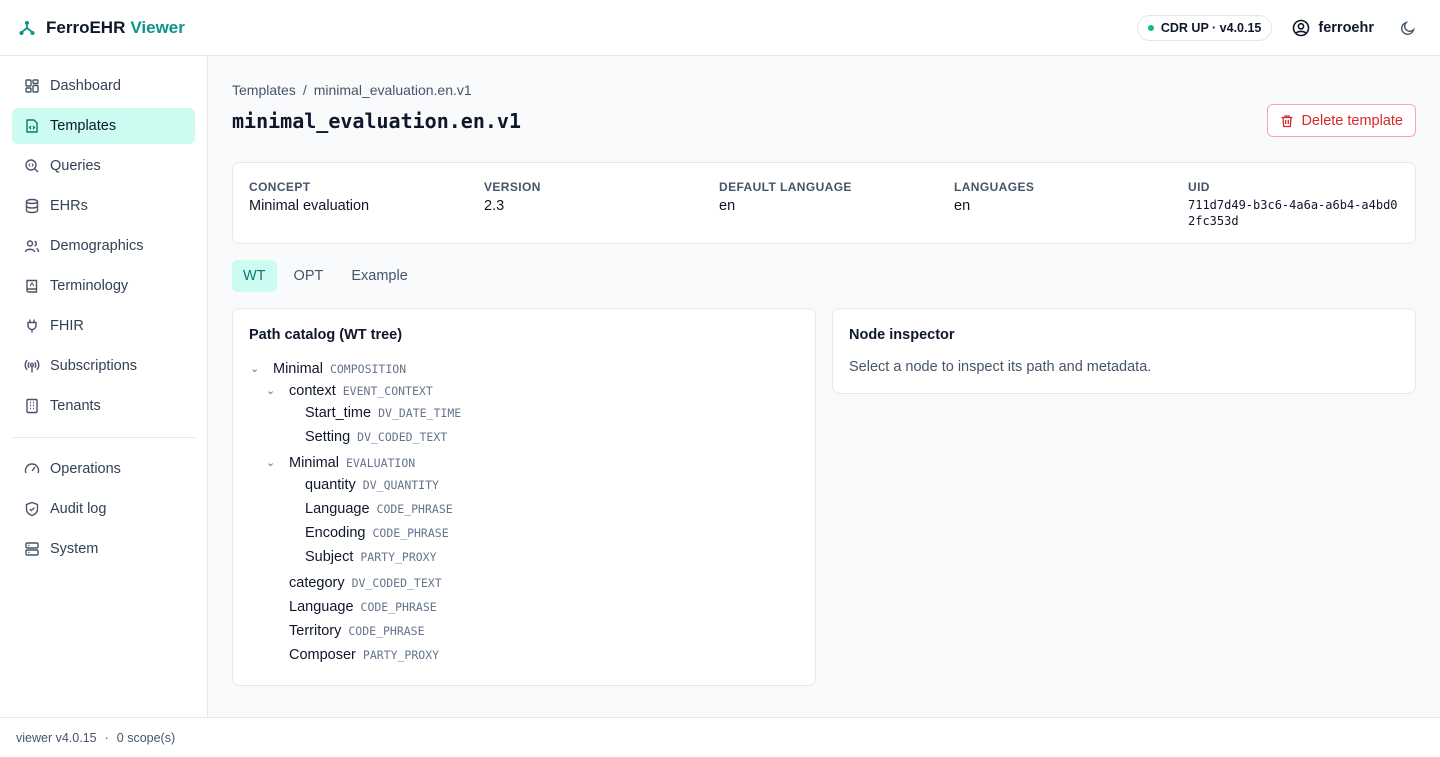 This screenshot has height=757, width=1440. Describe the element at coordinates (309, 197) in the screenshot. I see `meta-concept: CONCEPT Minimal evaluation` at that location.